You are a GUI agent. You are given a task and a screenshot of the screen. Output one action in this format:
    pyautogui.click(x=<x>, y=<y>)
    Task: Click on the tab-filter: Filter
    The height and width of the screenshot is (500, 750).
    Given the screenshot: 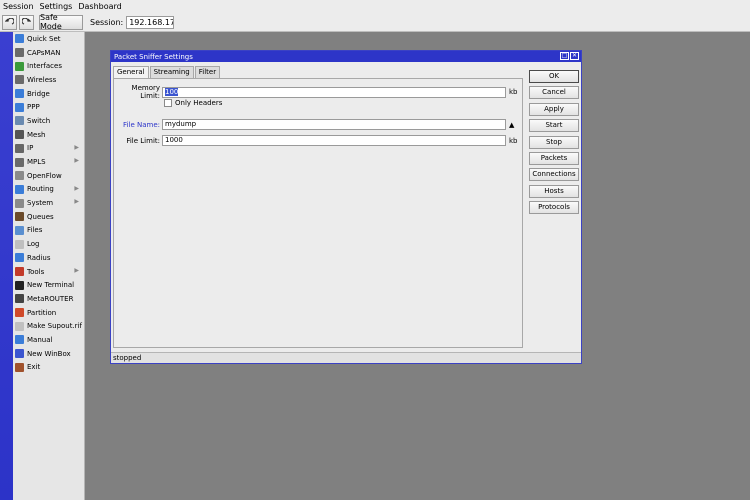 What is the action you would take?
    pyautogui.click(x=207, y=72)
    